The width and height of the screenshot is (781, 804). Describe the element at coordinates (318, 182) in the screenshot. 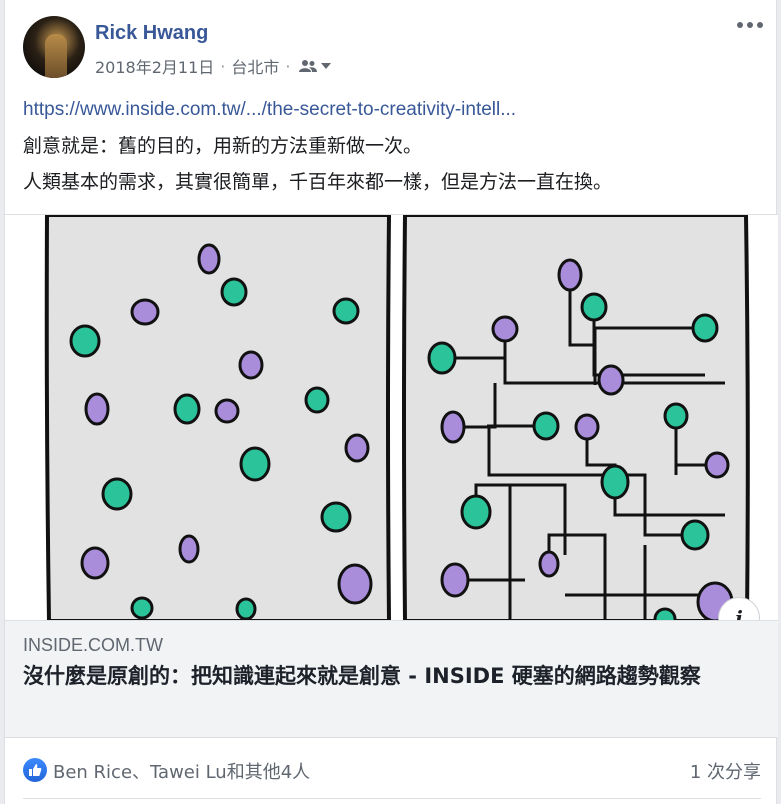

I see `post-text-line-2: 人類基本的需求，其實很簡單，千百年來都一樣，但是方法一直在換。` at that location.